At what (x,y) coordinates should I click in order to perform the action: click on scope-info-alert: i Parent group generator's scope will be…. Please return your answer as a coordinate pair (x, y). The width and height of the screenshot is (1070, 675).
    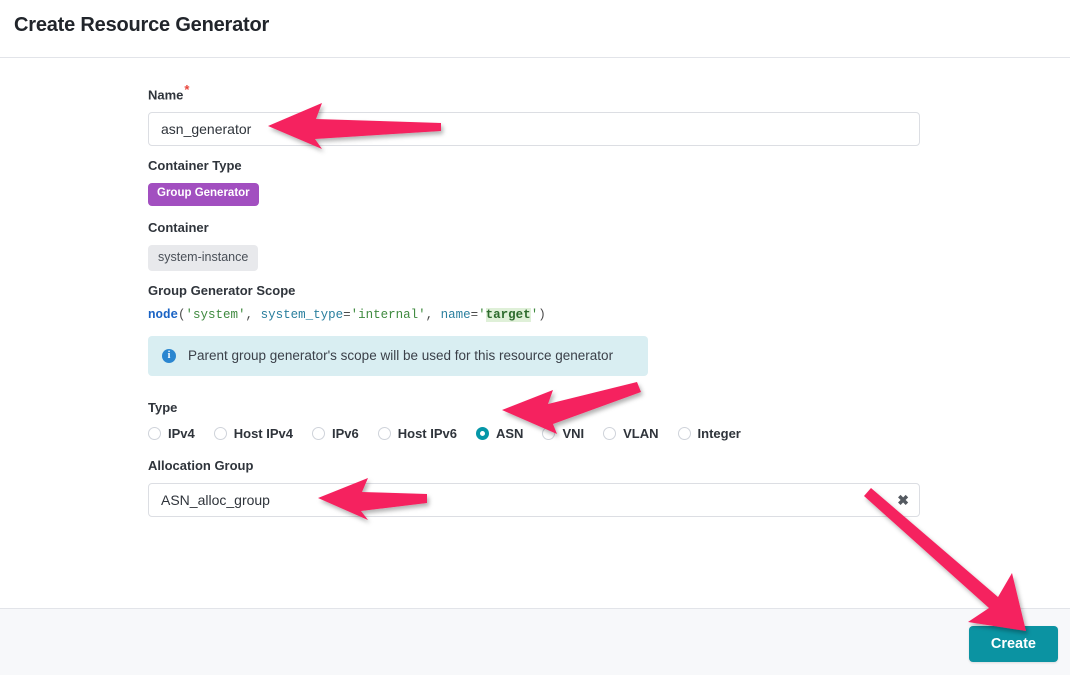
    Looking at the image, I should click on (398, 356).